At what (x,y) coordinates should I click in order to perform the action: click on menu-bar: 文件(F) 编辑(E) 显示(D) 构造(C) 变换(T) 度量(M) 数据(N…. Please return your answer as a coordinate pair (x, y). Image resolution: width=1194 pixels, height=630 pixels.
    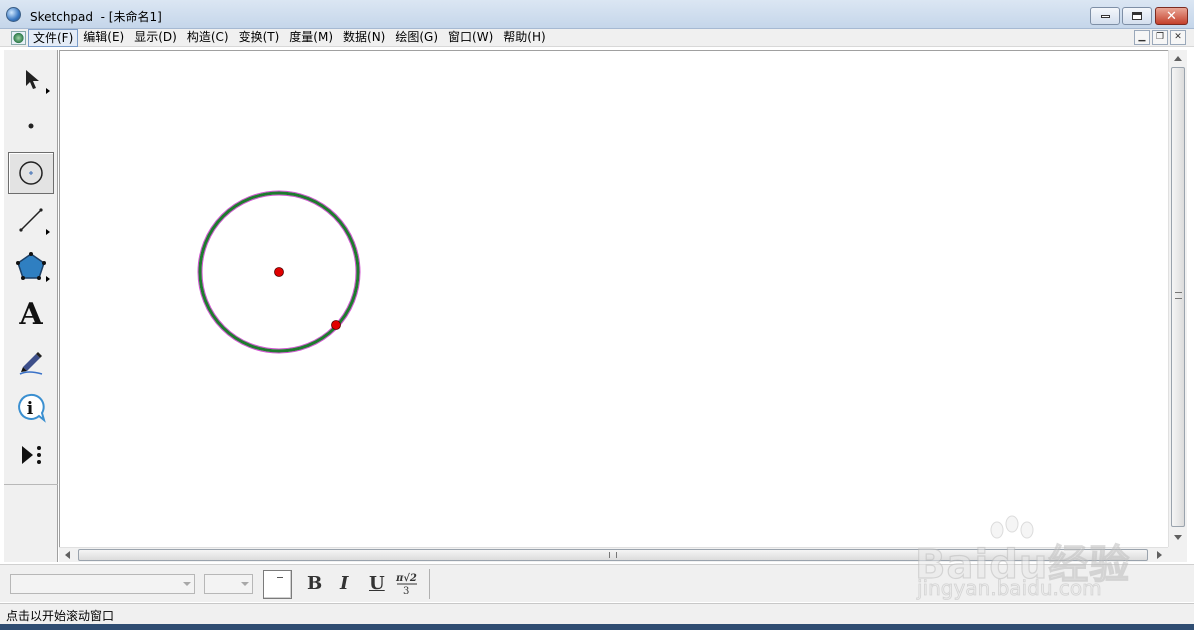
    Looking at the image, I should click on (597, 38).